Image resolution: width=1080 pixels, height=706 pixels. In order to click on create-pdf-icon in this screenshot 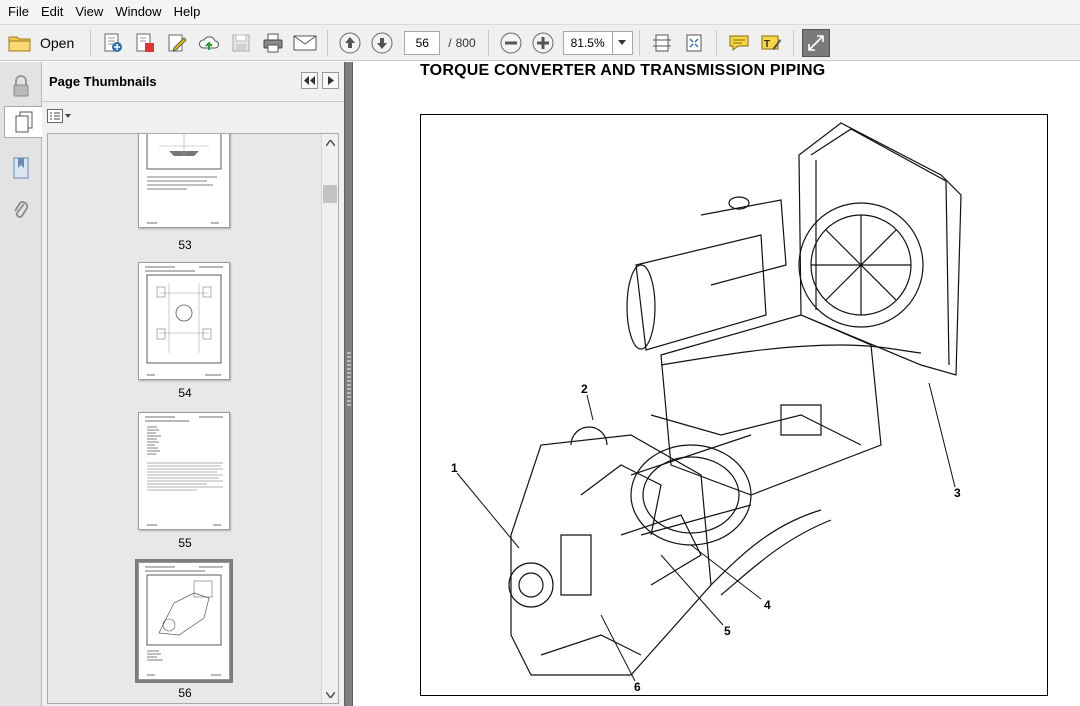, I will do `click(113, 42)`.